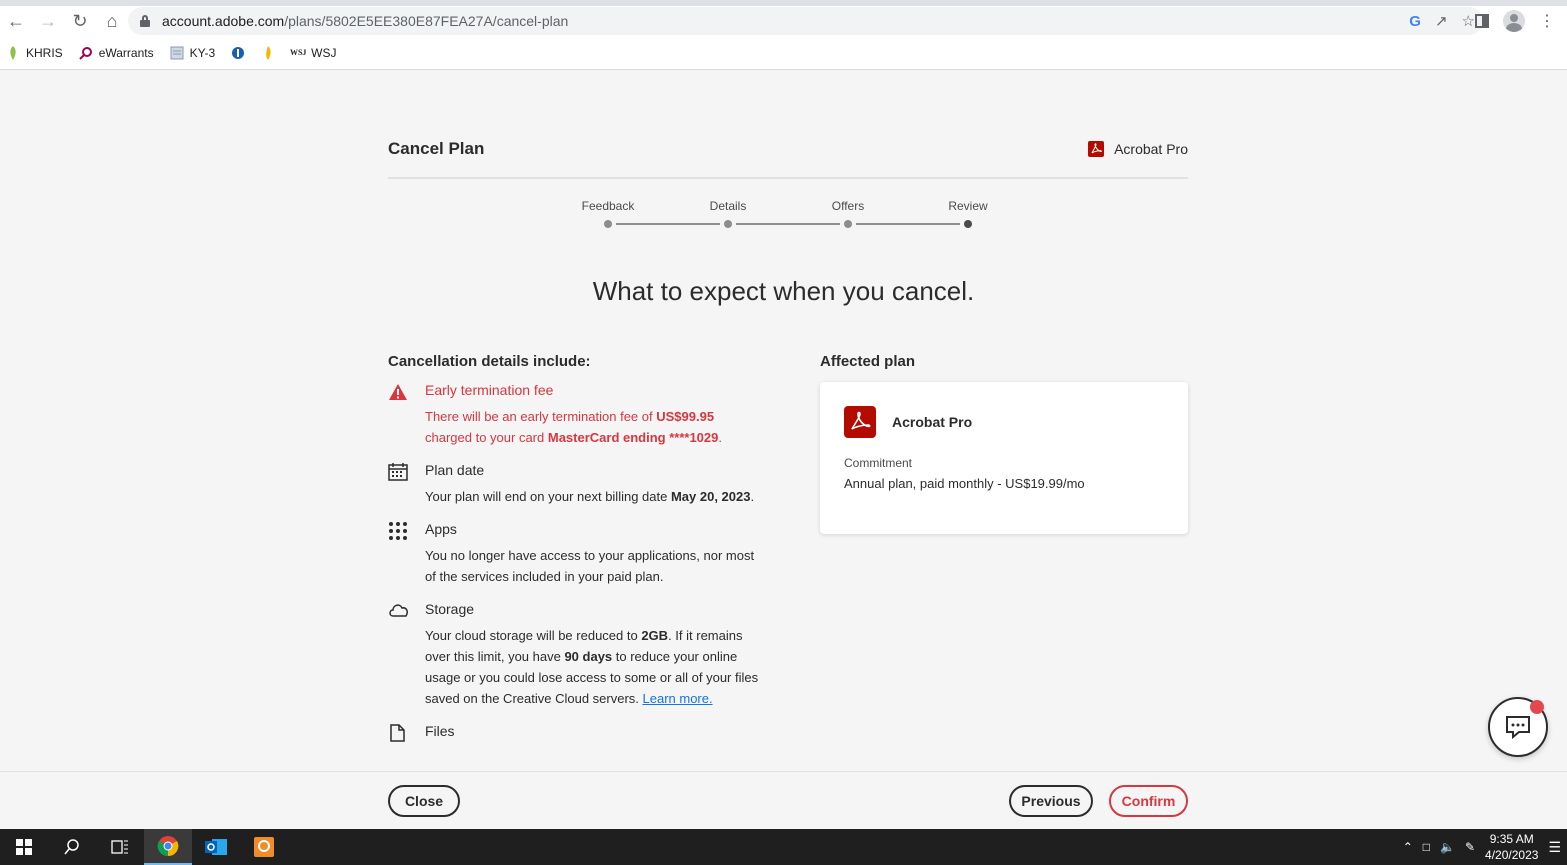 This screenshot has width=1567, height=865. What do you see at coordinates (1148, 801) in the screenshot?
I see `confirm-button: Confirm` at bounding box center [1148, 801].